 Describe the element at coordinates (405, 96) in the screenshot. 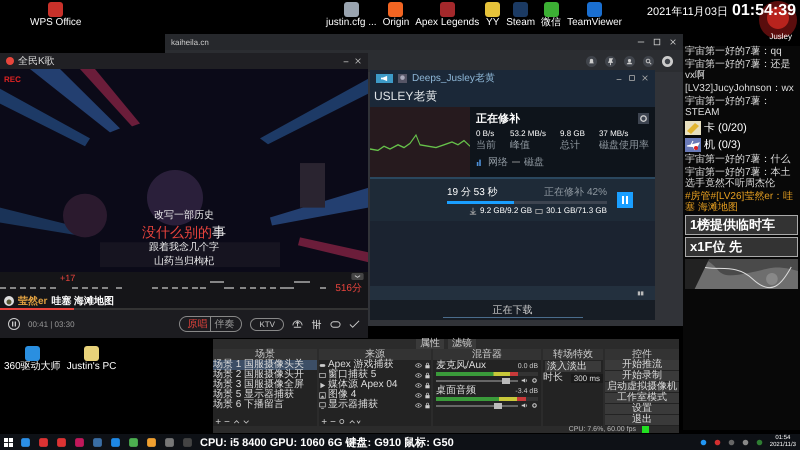

I see `page-heading: USLEY老黄` at that location.